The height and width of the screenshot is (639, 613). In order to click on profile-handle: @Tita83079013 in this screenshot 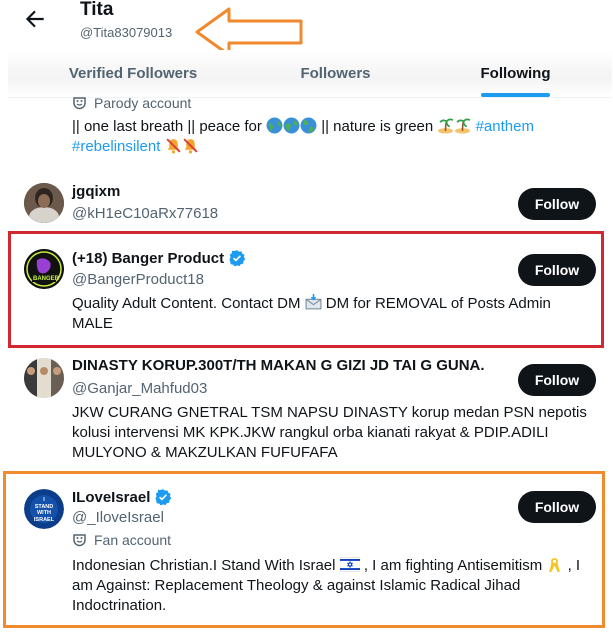, I will do `click(126, 32)`.